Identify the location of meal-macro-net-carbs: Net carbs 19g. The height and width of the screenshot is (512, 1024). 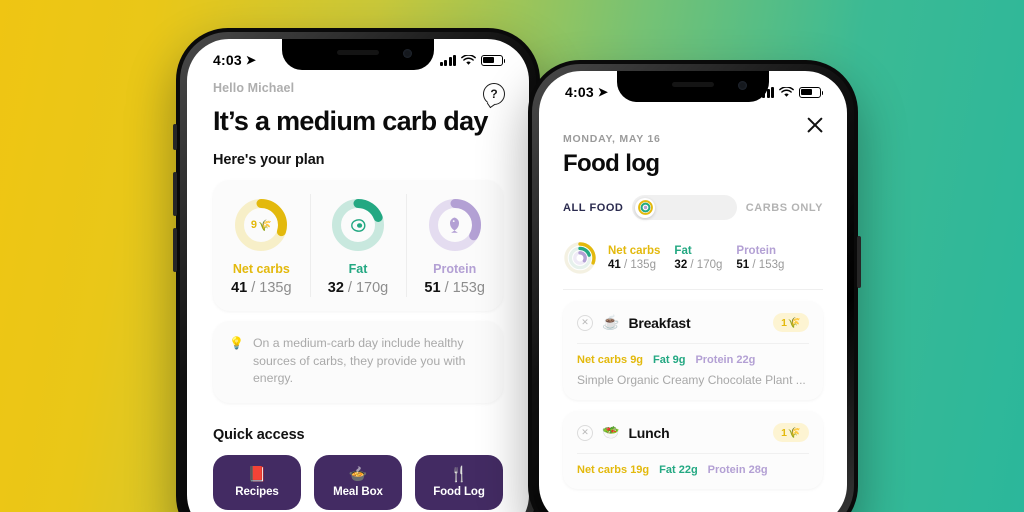
(613, 470).